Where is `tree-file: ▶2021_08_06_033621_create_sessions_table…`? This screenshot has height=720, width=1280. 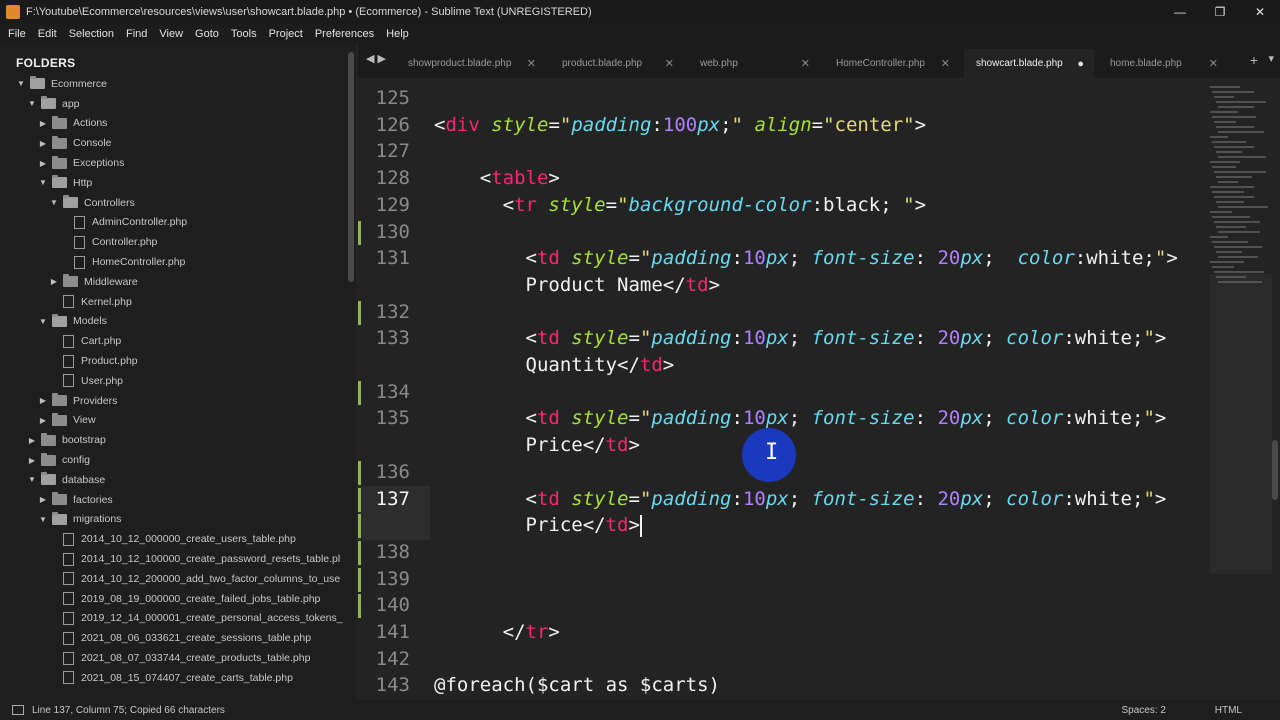
tree-file: ▶2021_08_06_033621_create_sessions_table… is located at coordinates (173, 638).